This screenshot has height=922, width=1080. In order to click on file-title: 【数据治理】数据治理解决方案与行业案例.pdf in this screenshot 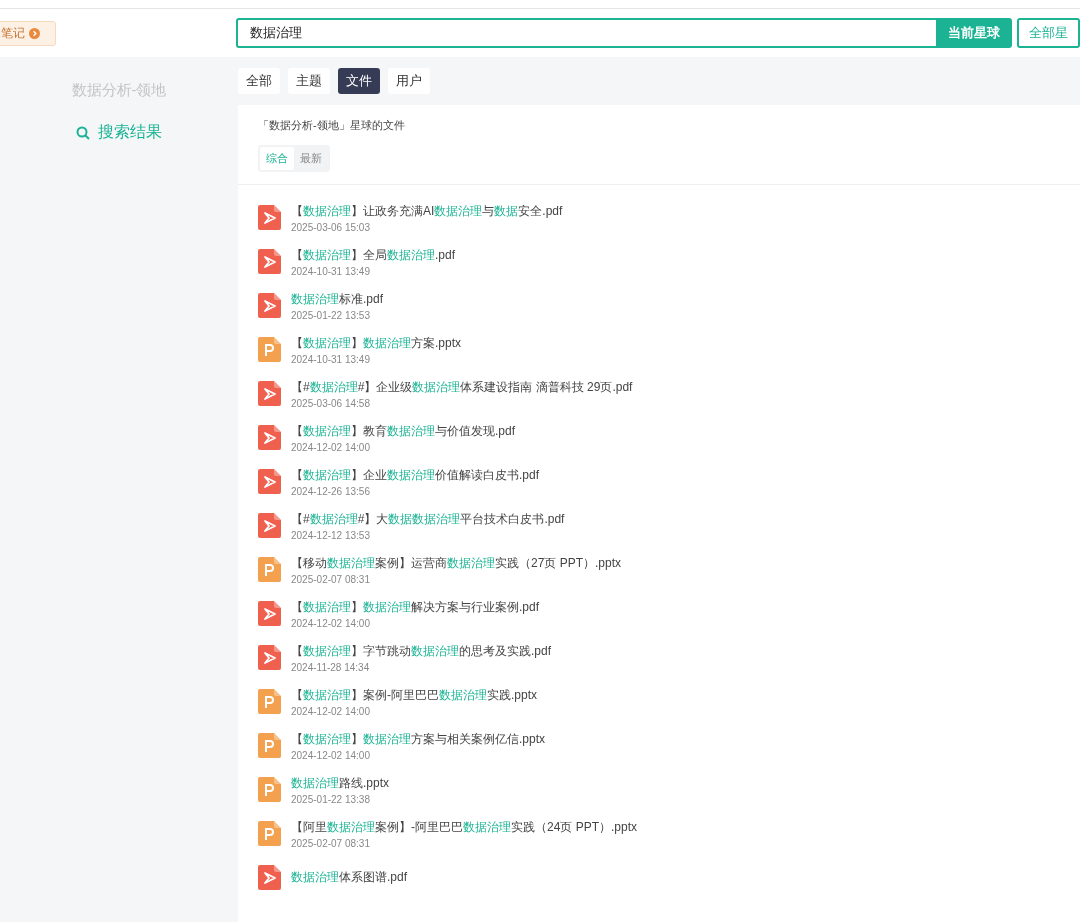, I will do `click(415, 607)`.